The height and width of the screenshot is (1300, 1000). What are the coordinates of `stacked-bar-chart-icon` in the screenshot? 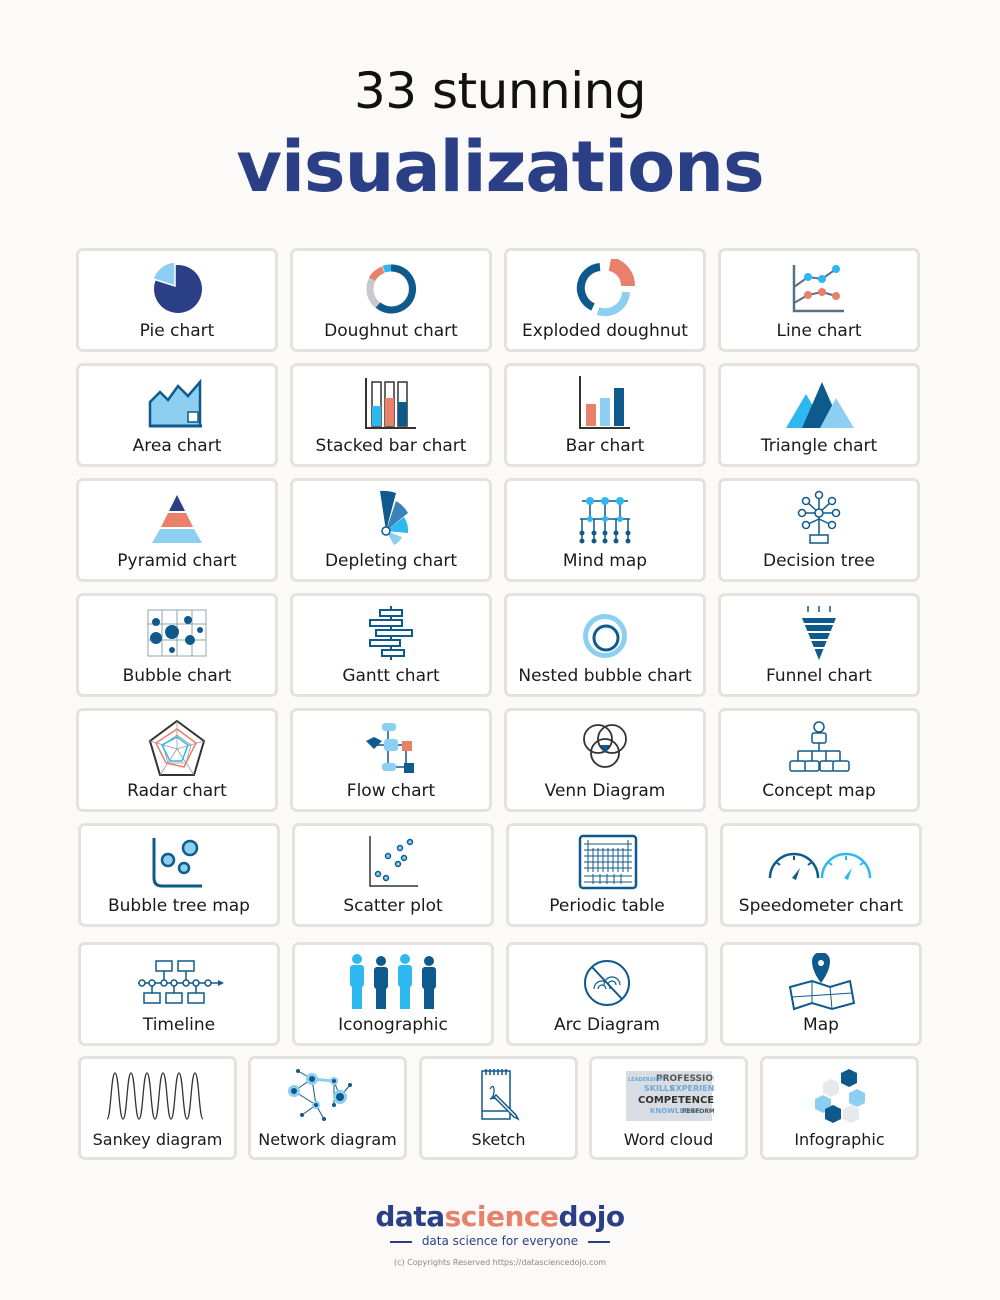 It's located at (391, 403).